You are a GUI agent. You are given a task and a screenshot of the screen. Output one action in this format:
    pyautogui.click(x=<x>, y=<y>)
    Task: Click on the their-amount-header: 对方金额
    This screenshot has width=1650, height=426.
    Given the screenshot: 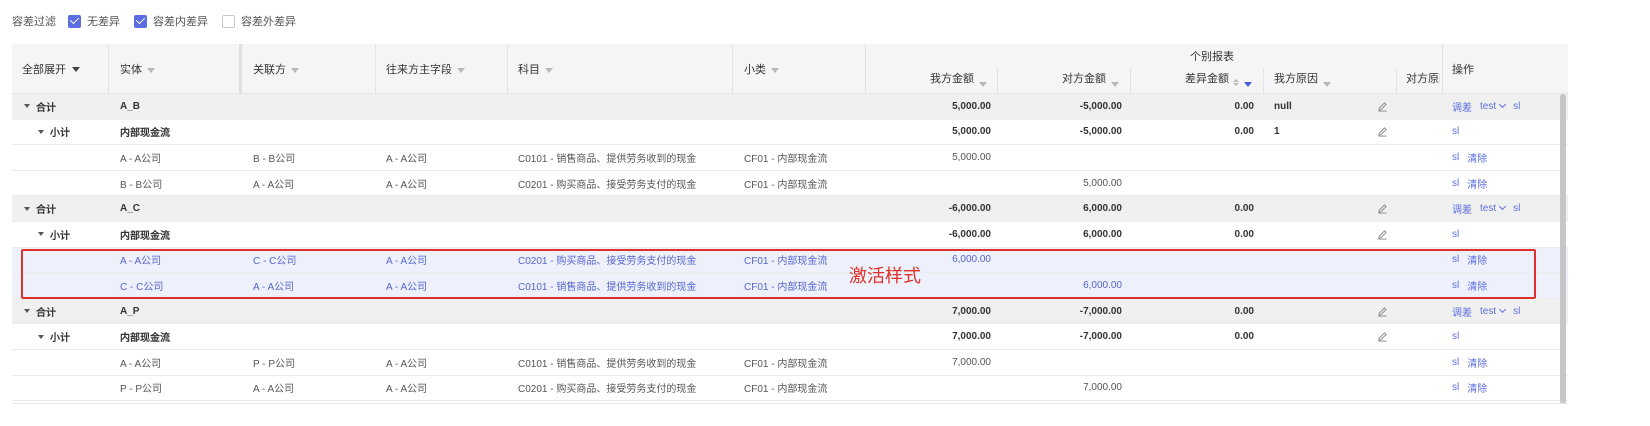 What is the action you would take?
    pyautogui.click(x=1058, y=69)
    